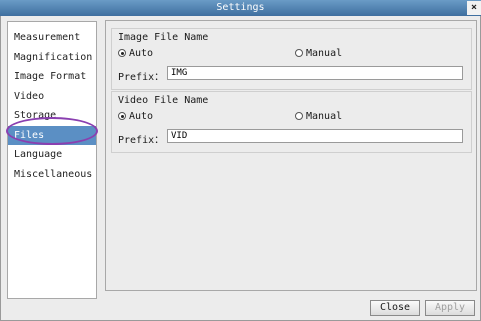 This screenshot has width=481, height=321. What do you see at coordinates (141, 53) in the screenshot?
I see `image-auto-label: Auto` at bounding box center [141, 53].